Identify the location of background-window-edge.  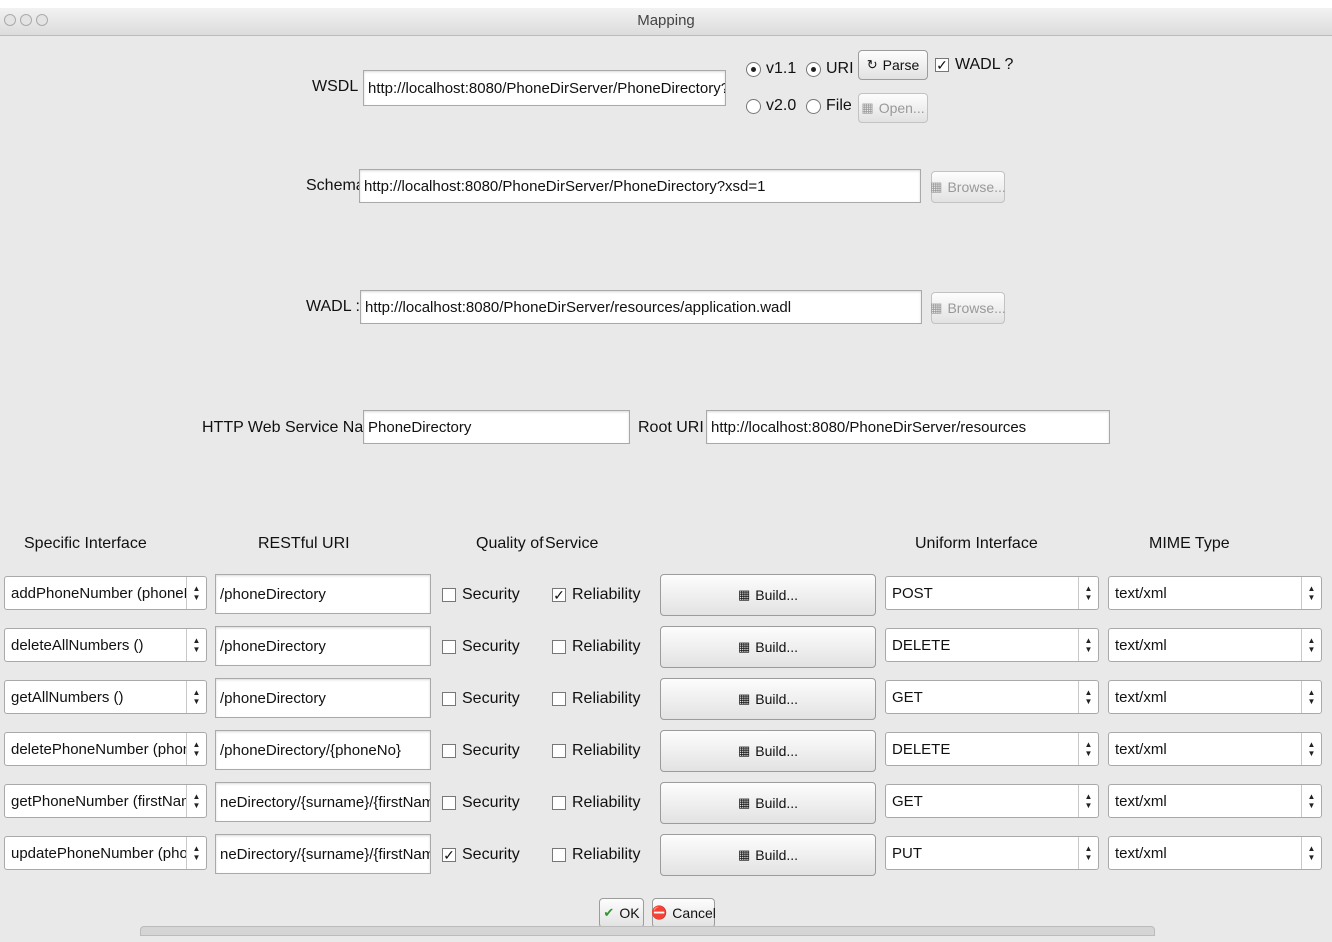
(647, 931).